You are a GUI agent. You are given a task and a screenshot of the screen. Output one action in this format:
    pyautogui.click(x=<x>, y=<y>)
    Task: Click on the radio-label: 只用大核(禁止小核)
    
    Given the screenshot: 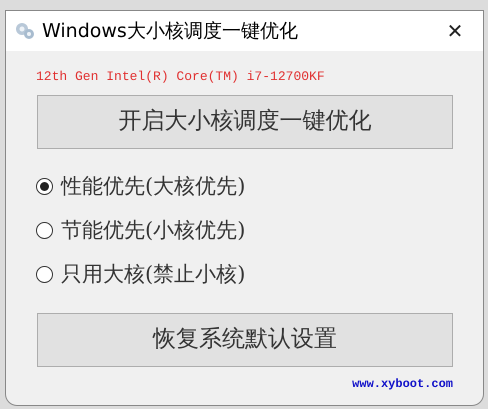 What is the action you would take?
    pyautogui.click(x=153, y=274)
    